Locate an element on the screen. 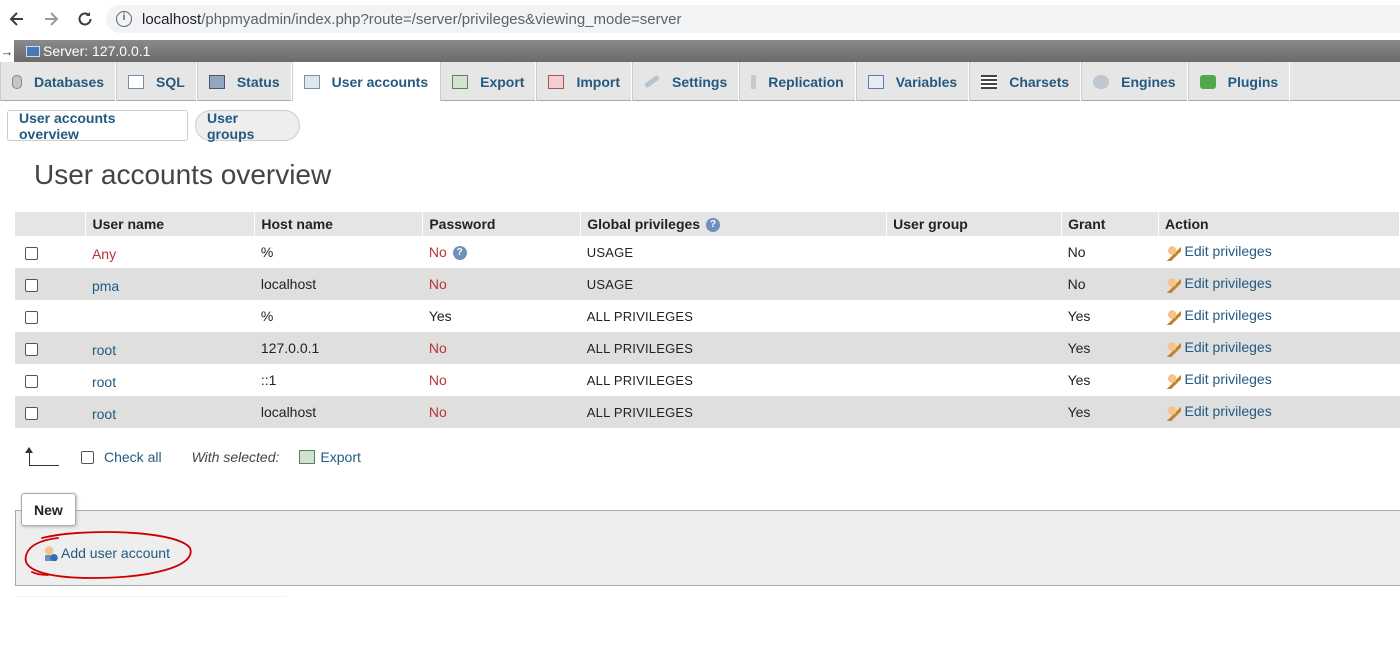 Image resolution: width=1400 pixels, height=647 pixels. user-accounts-icon is located at coordinates (311, 81).